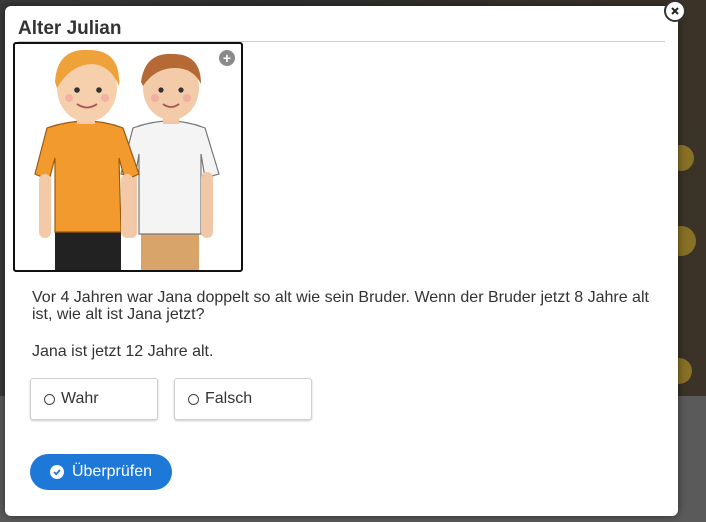 This screenshot has width=706, height=522. I want to click on dark-pants, so click(88, 249).